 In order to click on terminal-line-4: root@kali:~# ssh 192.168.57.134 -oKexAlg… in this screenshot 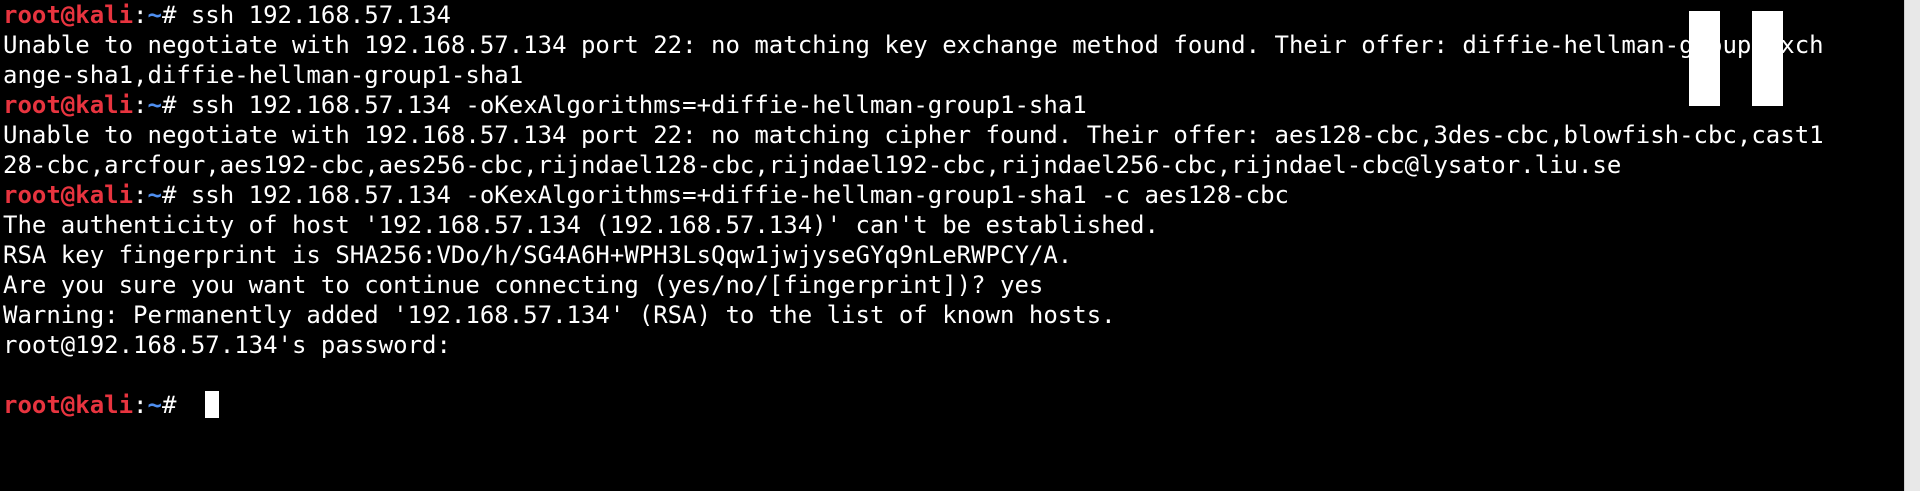, I will do `click(545, 105)`.